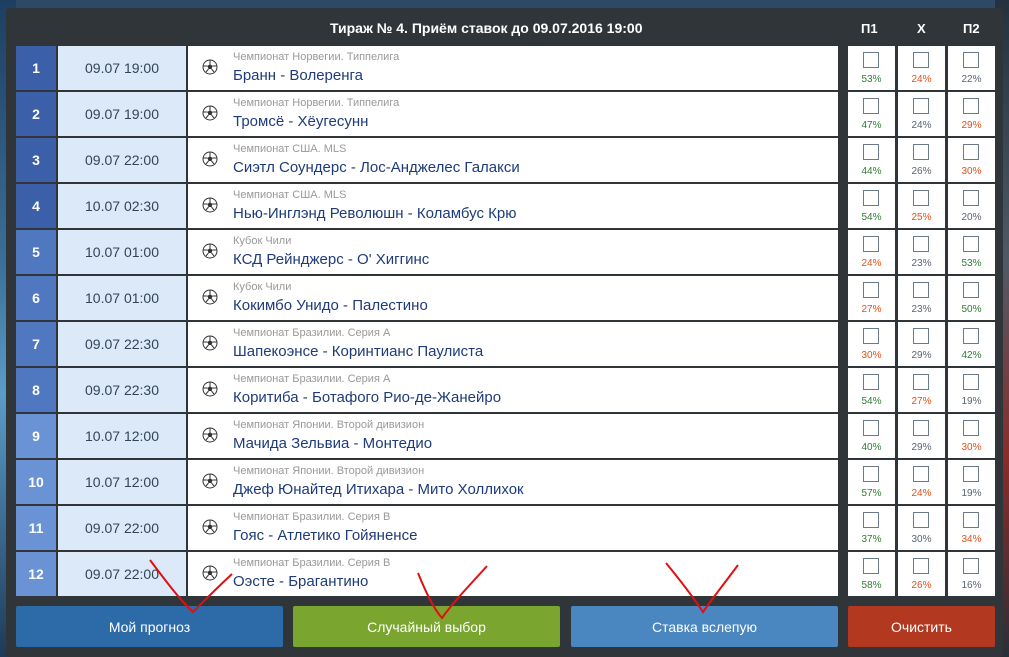  Describe the element at coordinates (426, 626) in the screenshot. I see `random-choice-button: Случайный выбор` at that location.